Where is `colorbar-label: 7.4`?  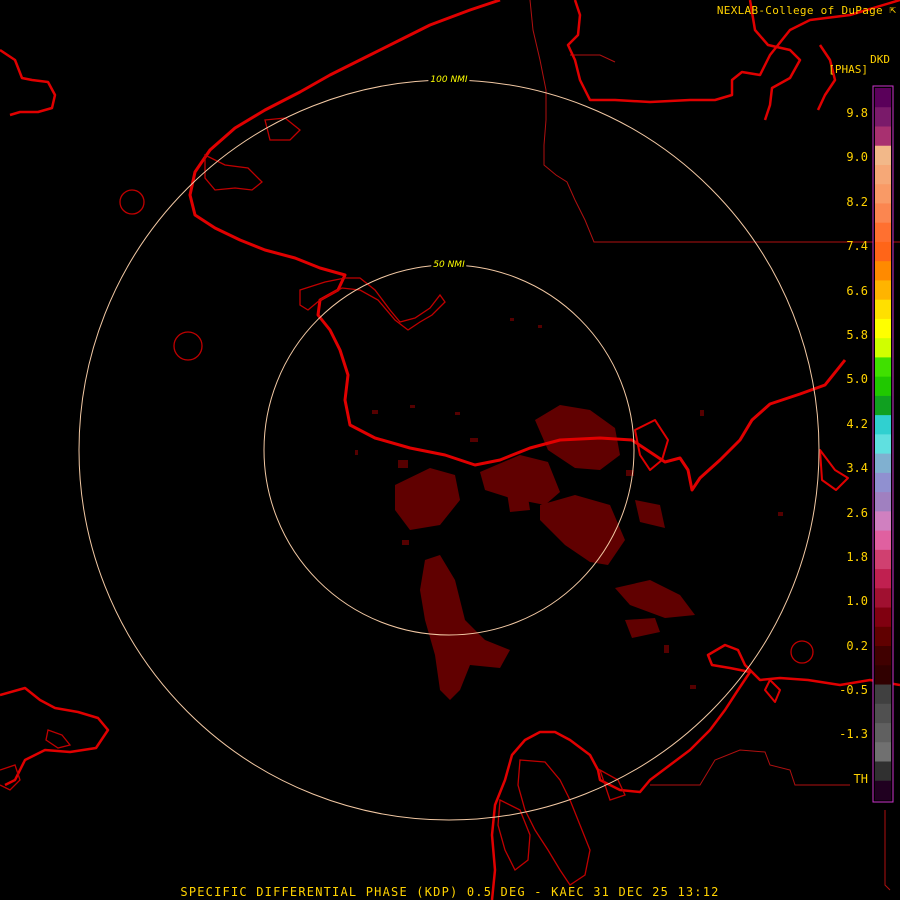 colorbar-label: 7.4 is located at coordinates (857, 246).